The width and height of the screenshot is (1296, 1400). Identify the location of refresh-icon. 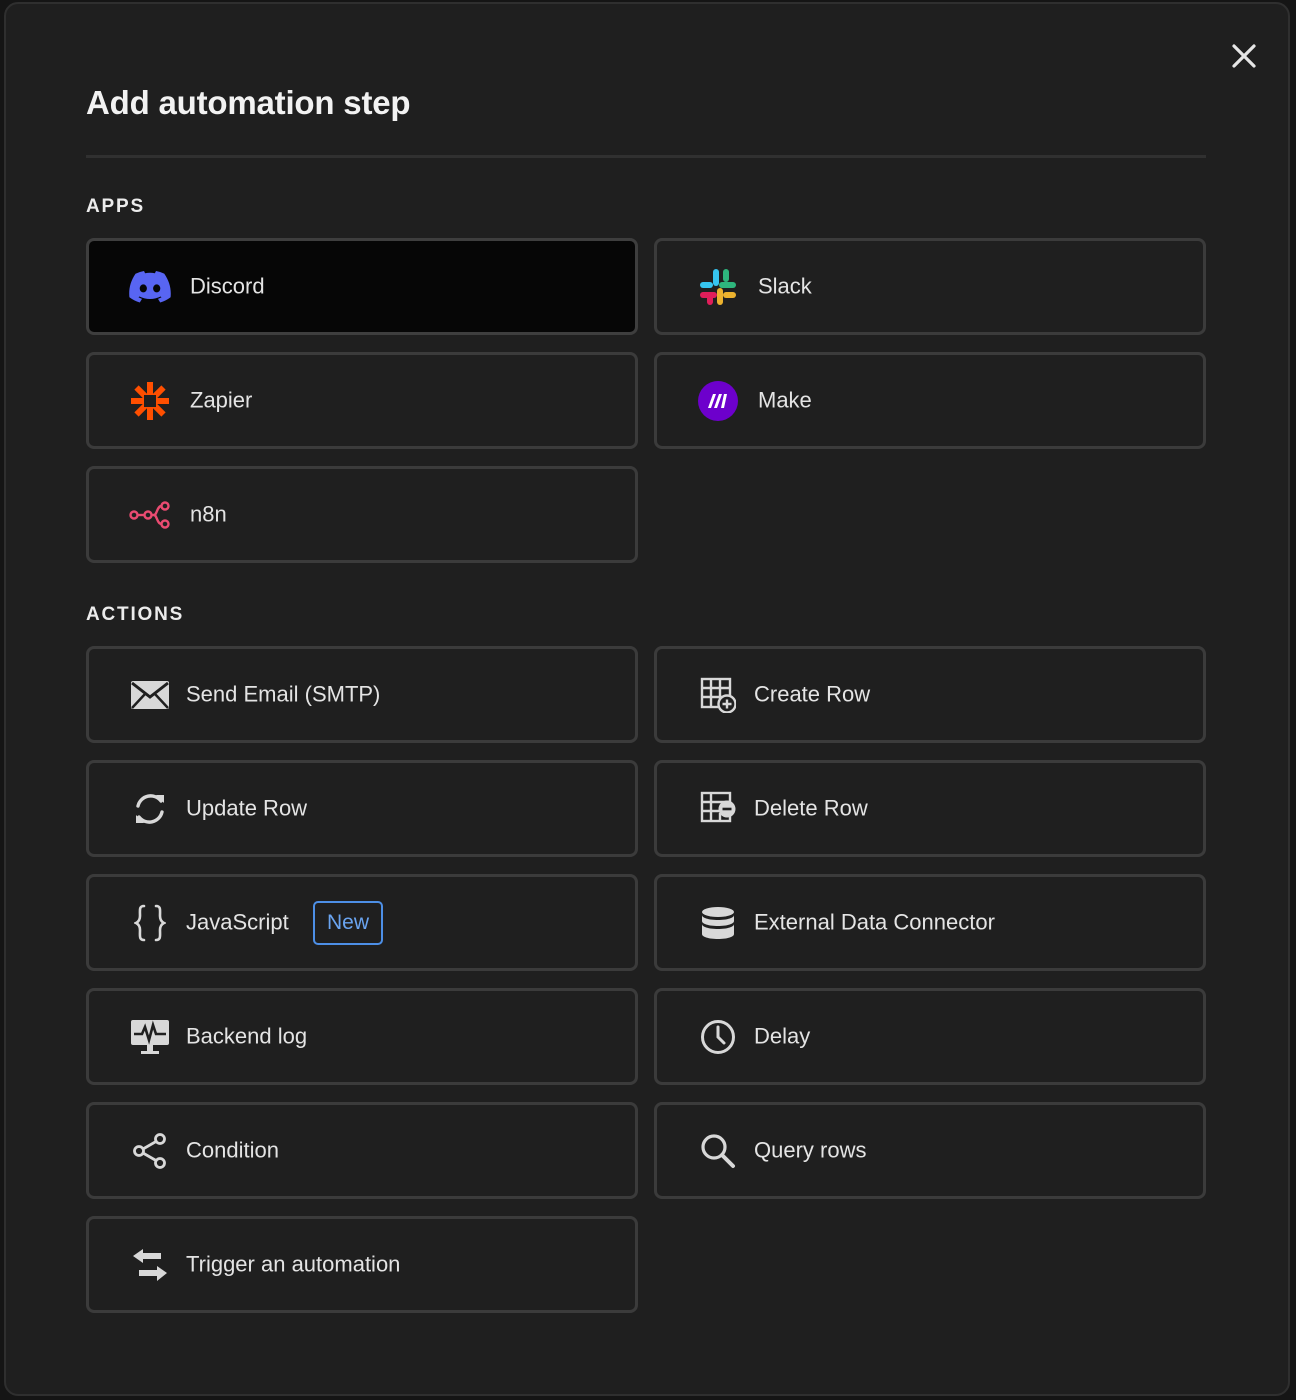
(150, 809).